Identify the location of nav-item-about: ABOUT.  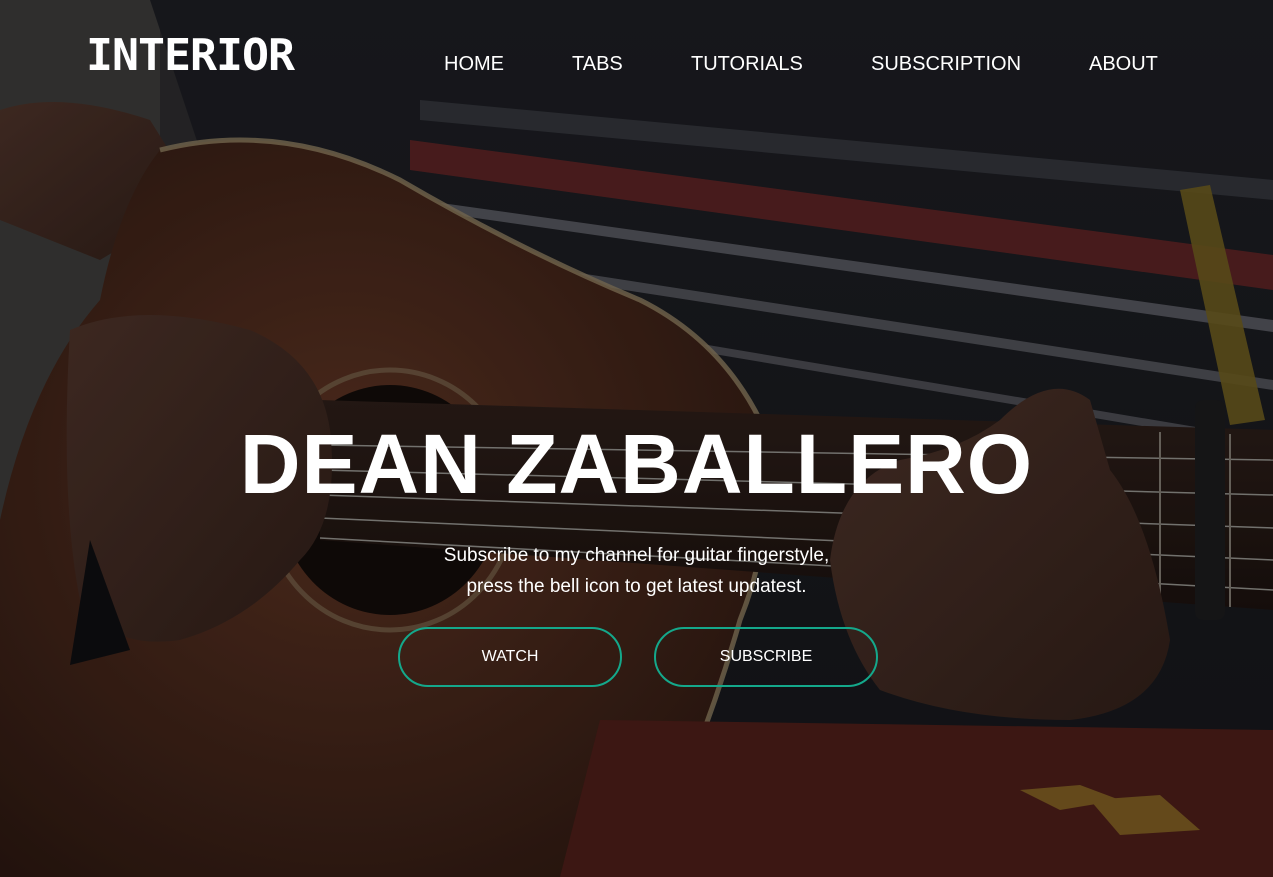
(1123, 64).